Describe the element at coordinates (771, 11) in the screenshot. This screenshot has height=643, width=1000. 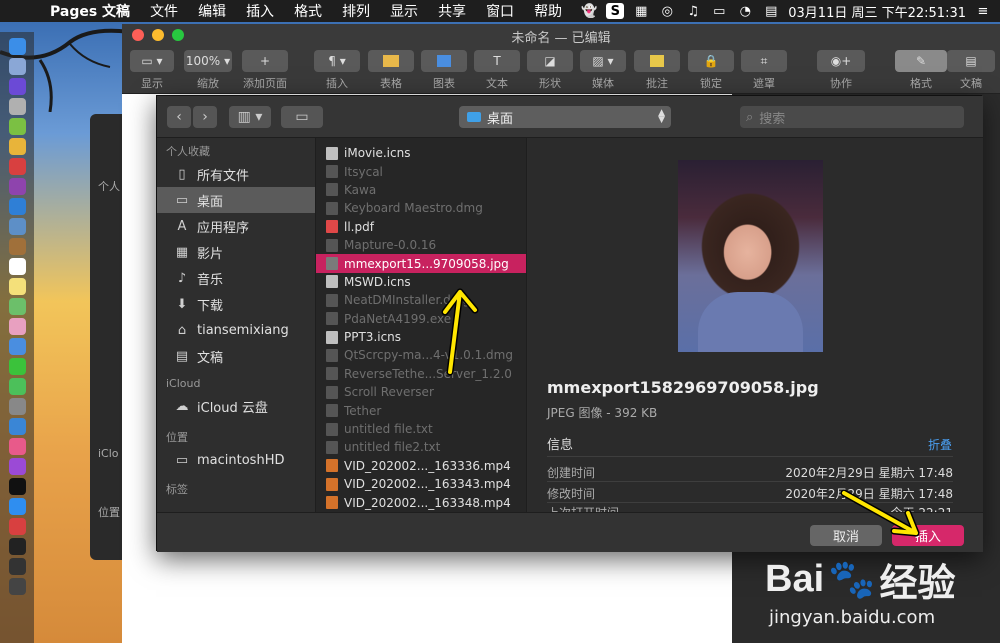
I see `calendar-icon: ▤` at that location.